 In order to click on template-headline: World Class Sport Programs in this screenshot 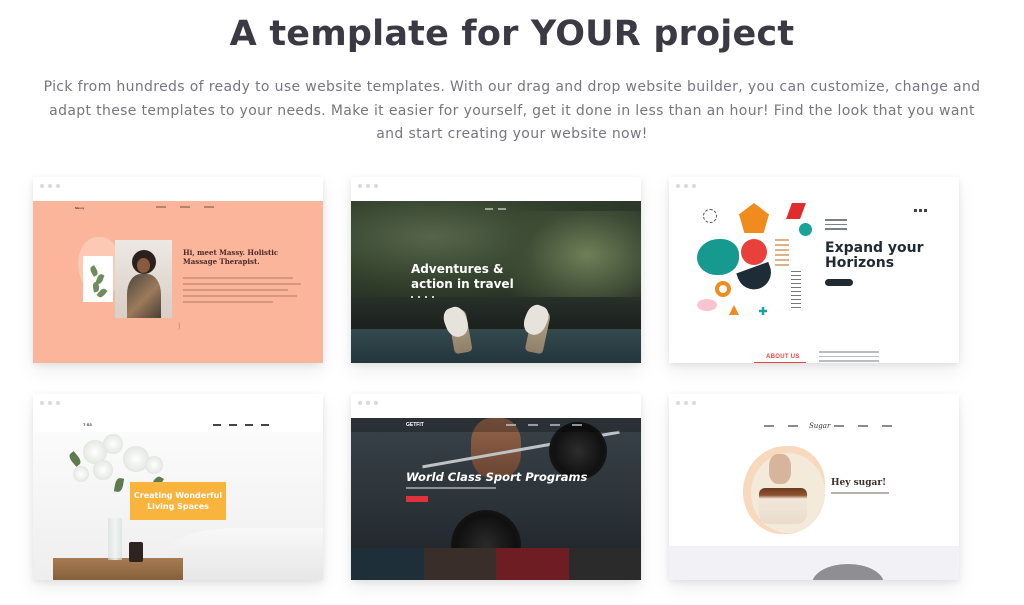, I will do `click(497, 477)`.